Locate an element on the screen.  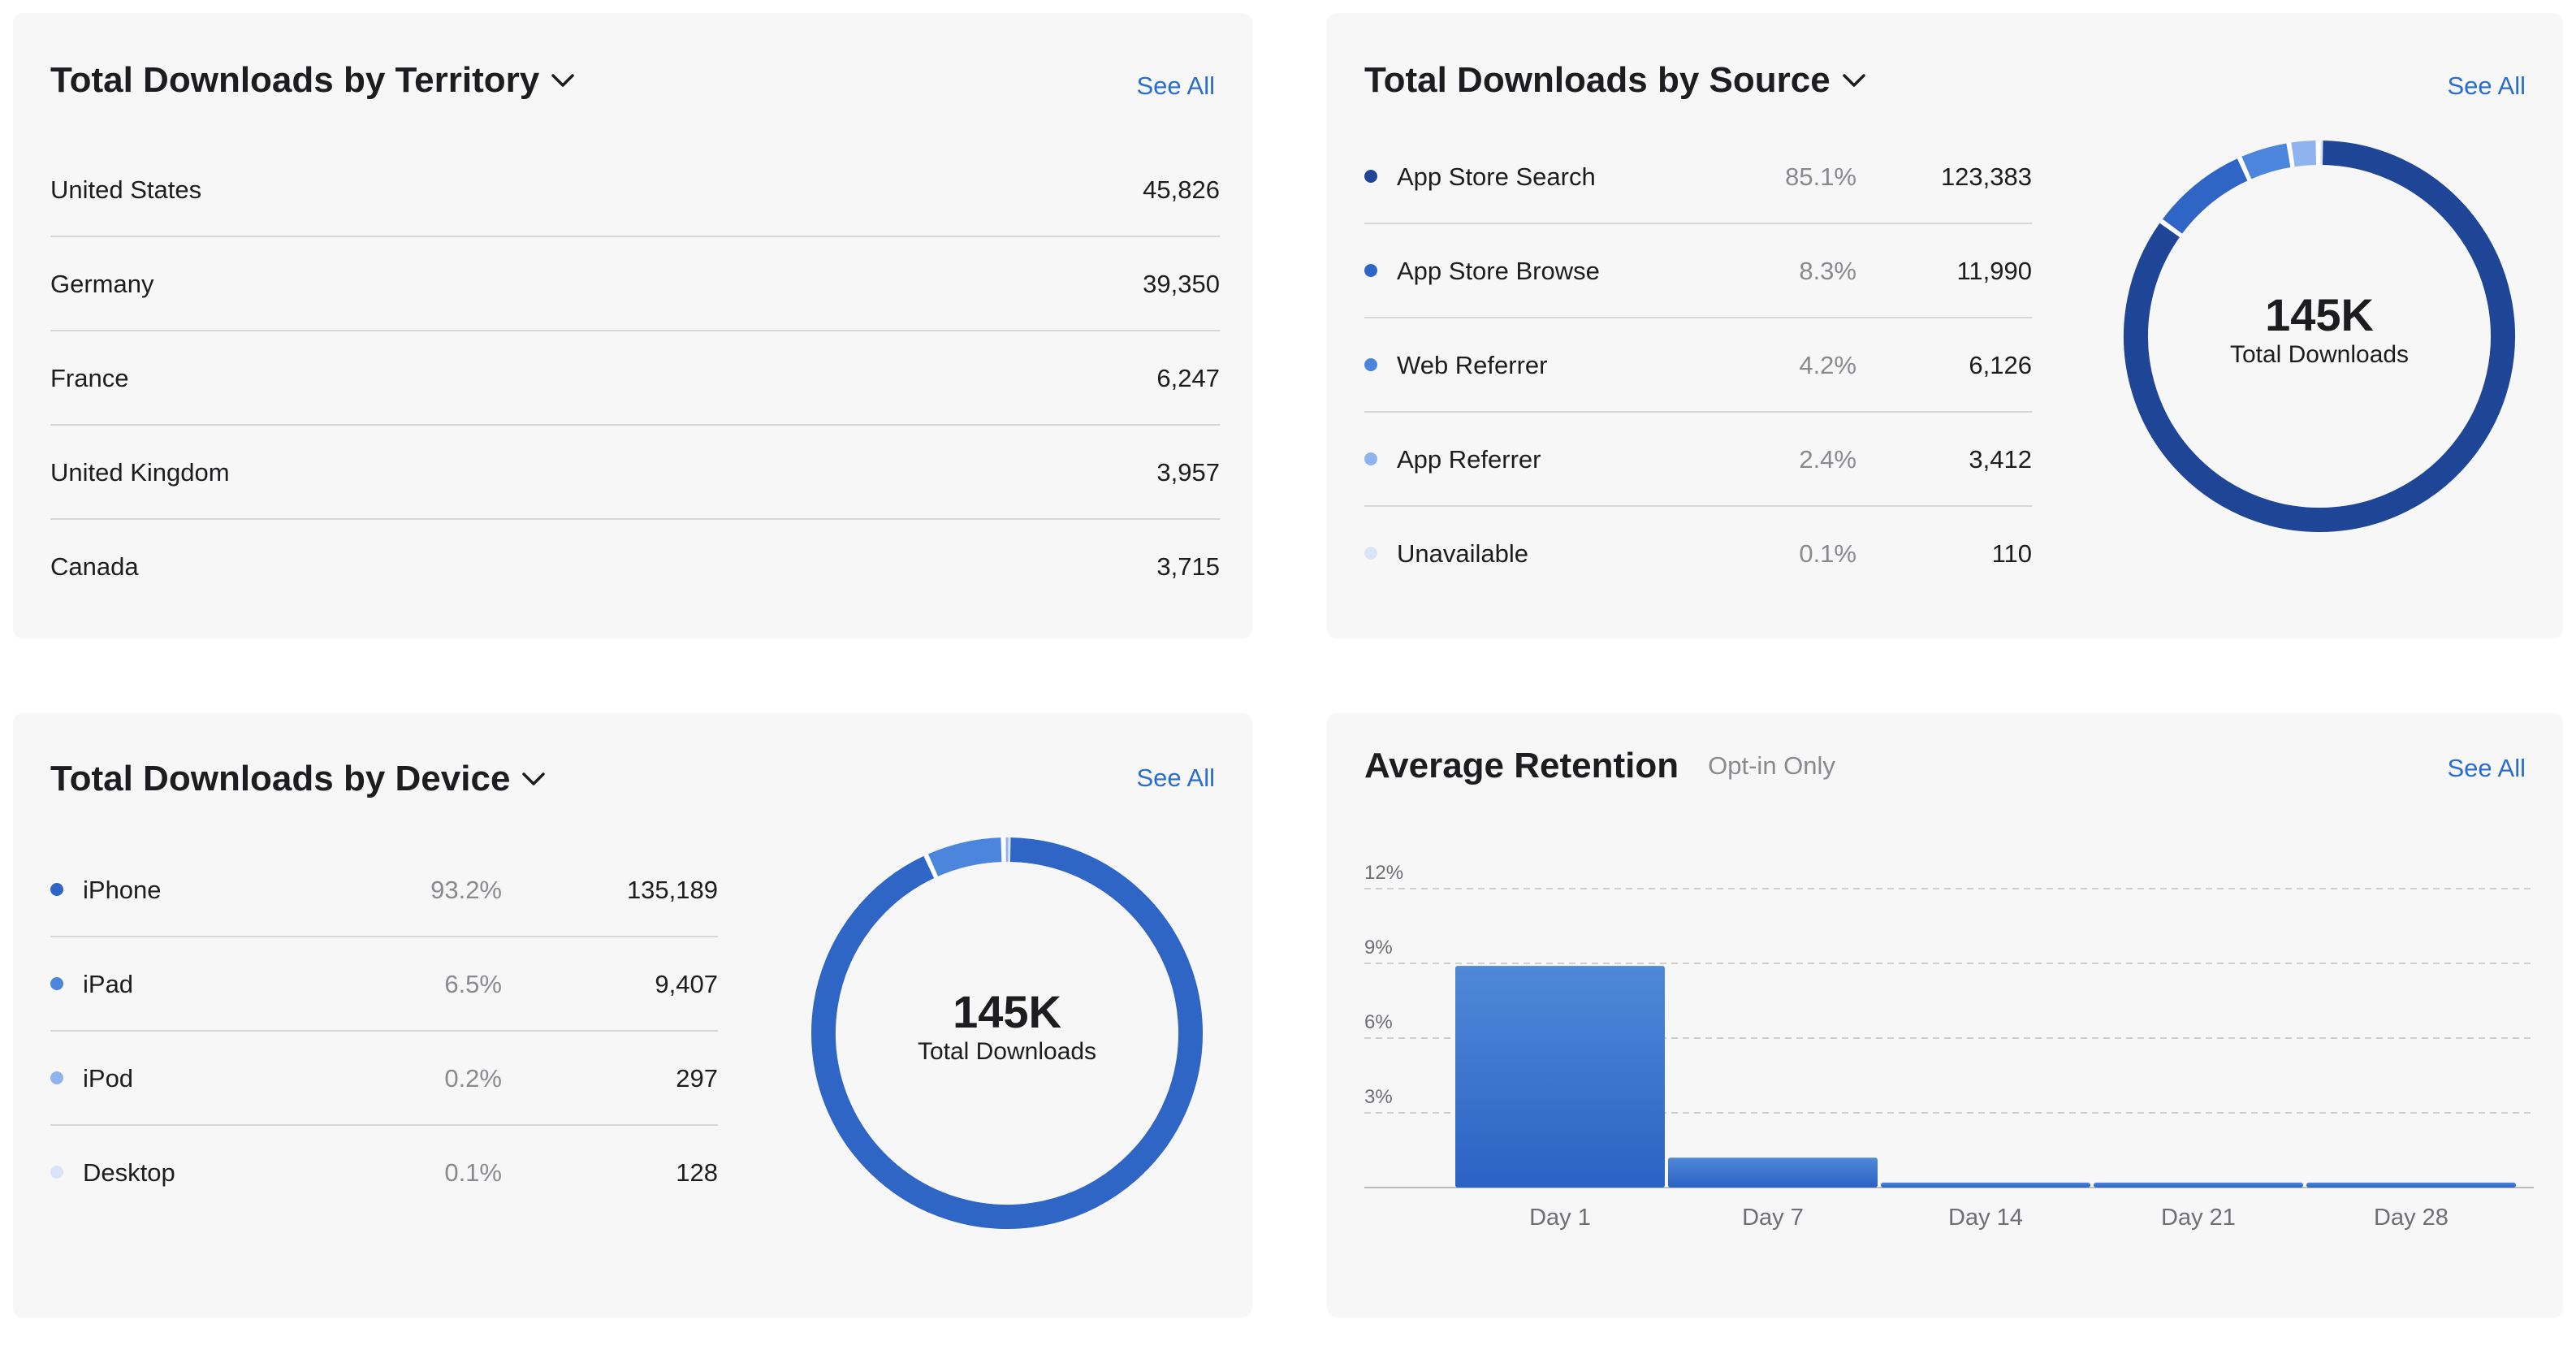
source-value: 123,383 is located at coordinates (1986, 176).